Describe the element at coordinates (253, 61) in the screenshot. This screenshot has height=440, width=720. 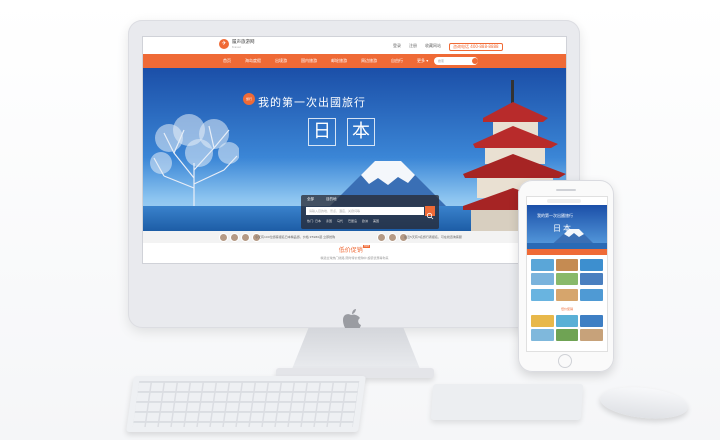
I see `nav-item-island: 海岛度假` at that location.